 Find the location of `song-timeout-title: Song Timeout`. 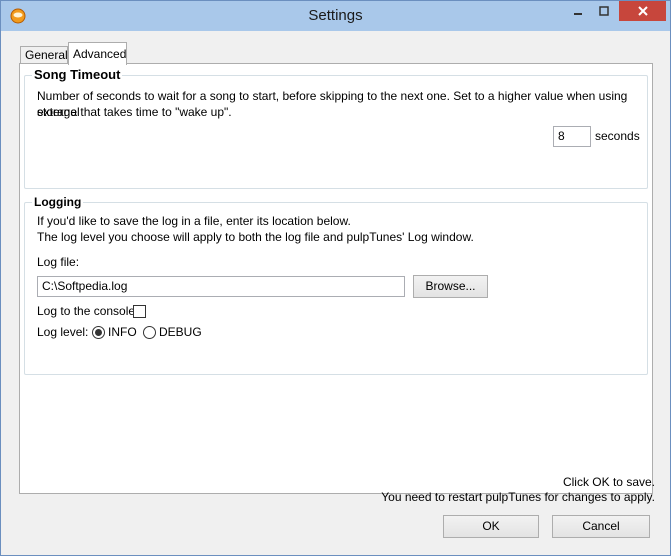

song-timeout-title: Song Timeout is located at coordinates (77, 74).